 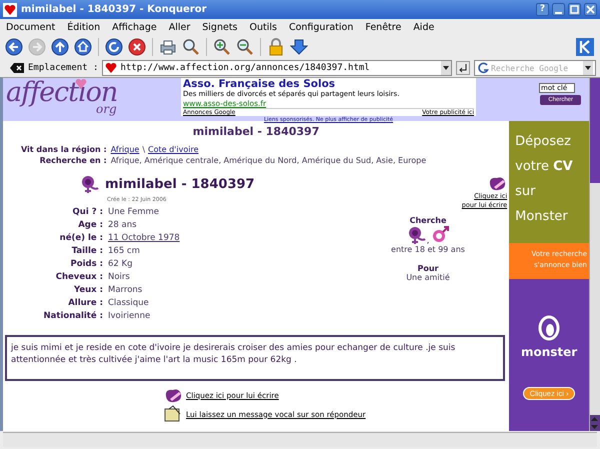 I want to click on seeks-heading: Cherche, so click(x=428, y=220).